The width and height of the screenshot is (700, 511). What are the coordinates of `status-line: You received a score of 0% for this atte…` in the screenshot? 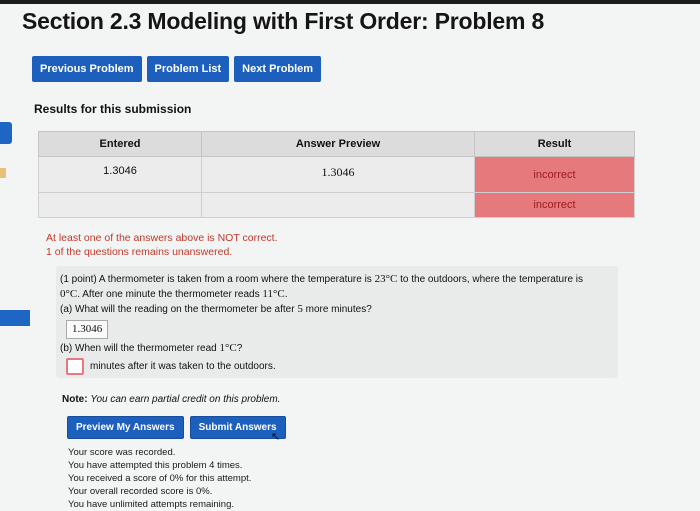 It's located at (160, 478).